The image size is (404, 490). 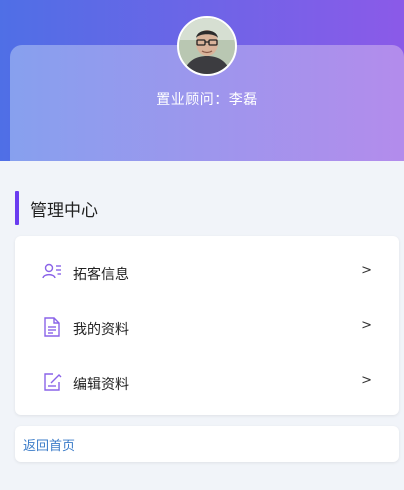 What do you see at coordinates (52, 327) in the screenshot?
I see `document-icon` at bounding box center [52, 327].